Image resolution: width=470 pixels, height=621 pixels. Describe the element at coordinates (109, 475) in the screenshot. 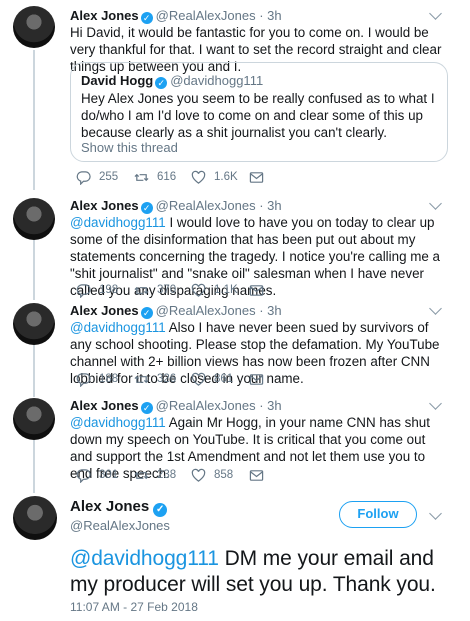

I see `reply-count: 301` at that location.